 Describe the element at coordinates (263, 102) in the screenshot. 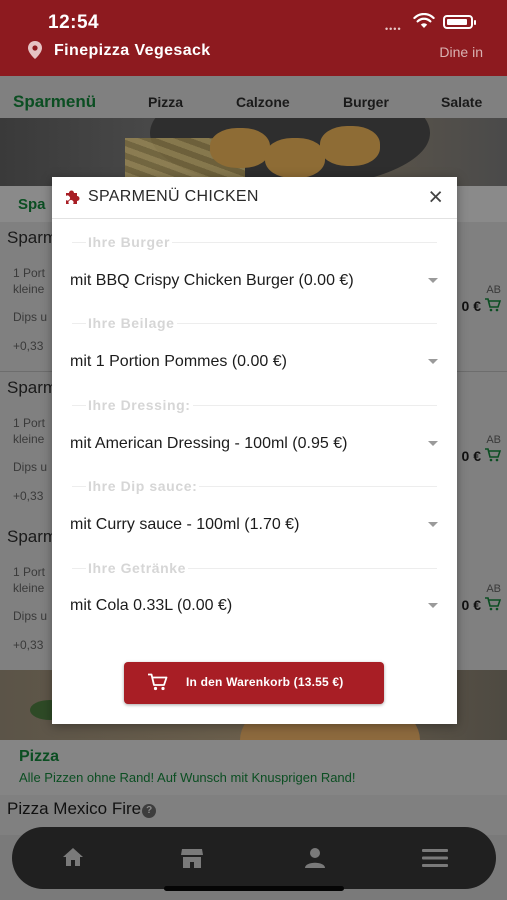

I see `tab-calzone: Calzone` at that location.